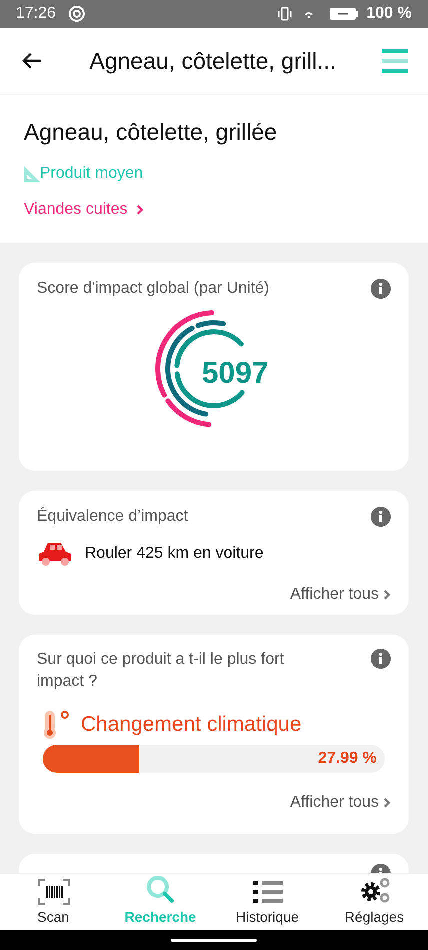 The image size is (428, 950). What do you see at coordinates (347, 758) in the screenshot?
I see `progress-reading: 27.99 %` at bounding box center [347, 758].